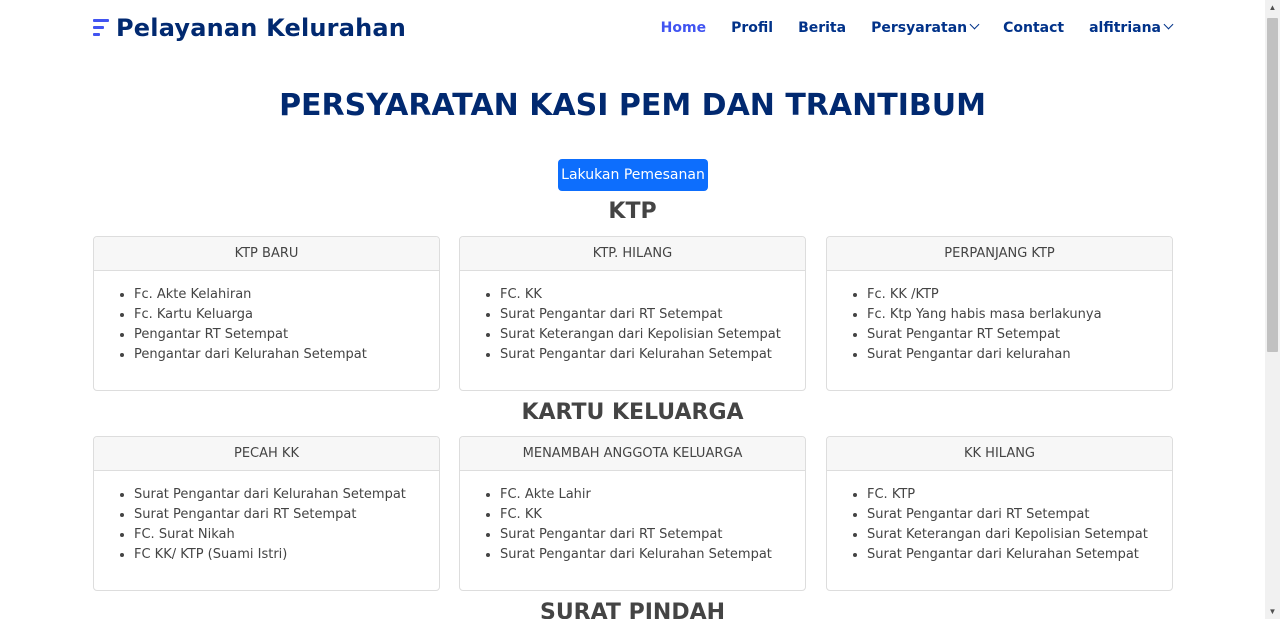 The width and height of the screenshot is (1280, 619). I want to click on card-header: KK HILANG, so click(999, 454).